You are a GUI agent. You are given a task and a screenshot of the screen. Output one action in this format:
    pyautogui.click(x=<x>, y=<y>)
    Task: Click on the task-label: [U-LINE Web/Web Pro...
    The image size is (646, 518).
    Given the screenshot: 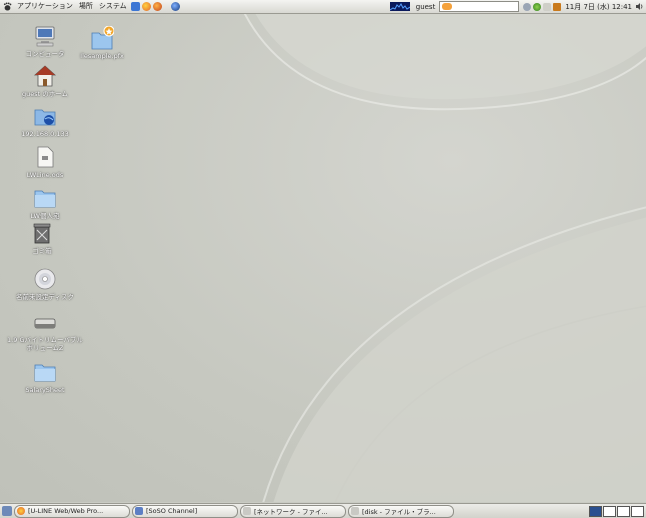 What is the action you would take?
    pyautogui.click(x=66, y=511)
    